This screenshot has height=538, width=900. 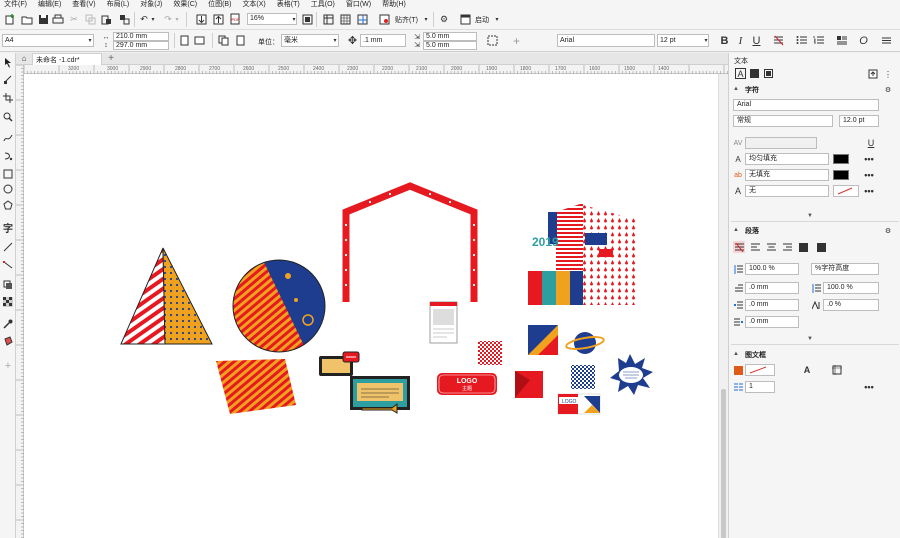 What do you see at coordinates (8, 138) in the screenshot?
I see `freehand-tool-icon` at bounding box center [8, 138].